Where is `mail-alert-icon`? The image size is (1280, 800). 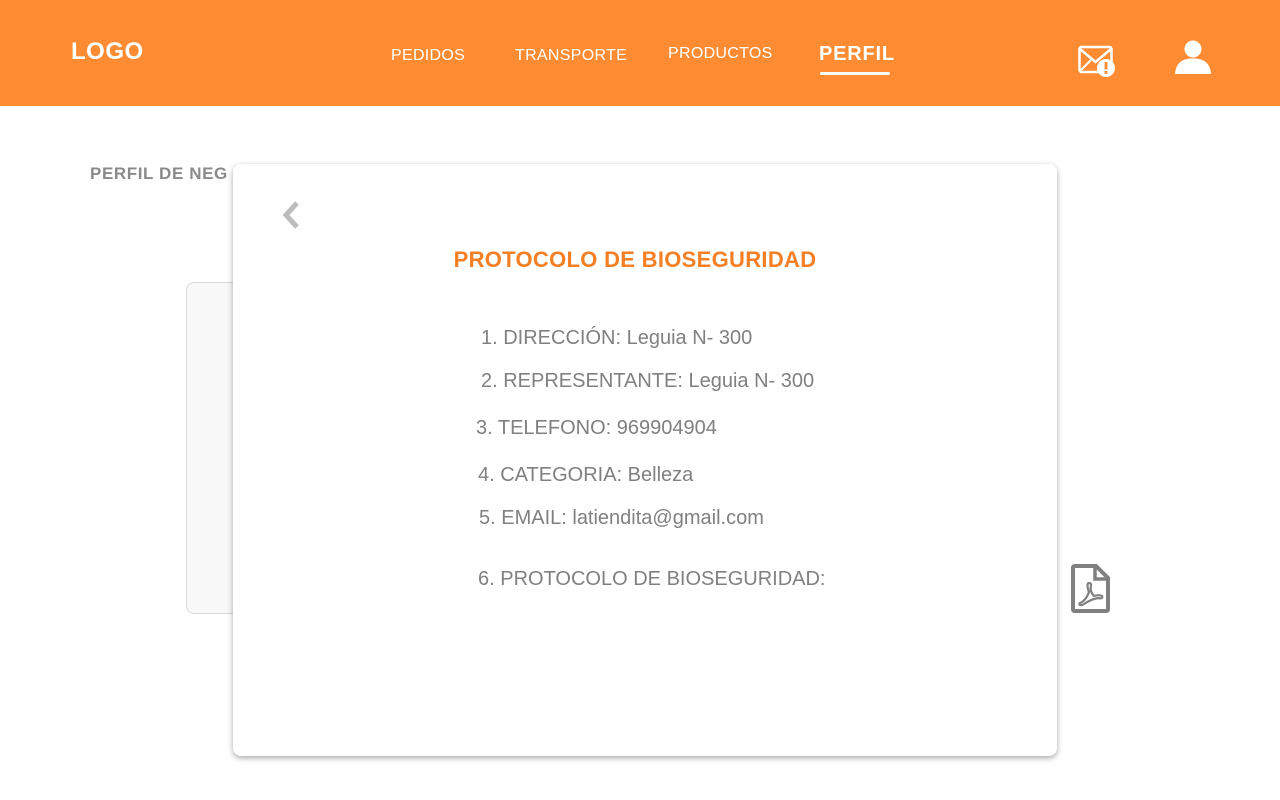
mail-alert-icon is located at coordinates (1098, 62).